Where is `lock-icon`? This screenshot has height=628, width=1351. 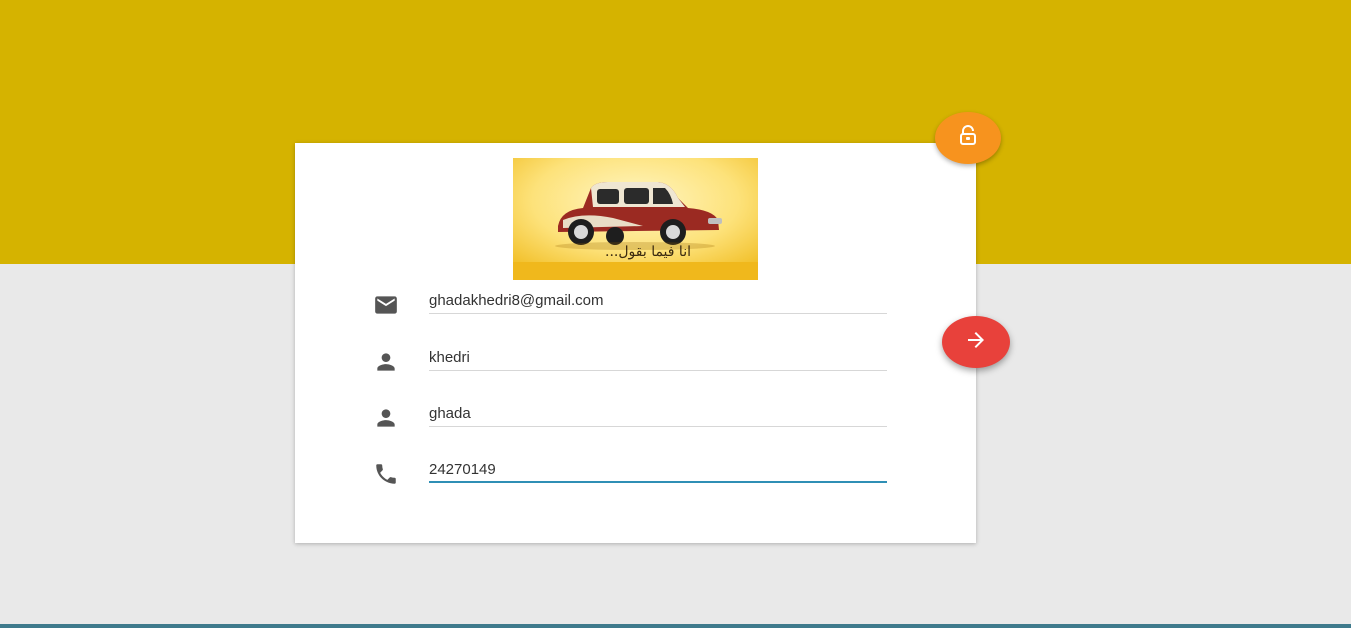 lock-icon is located at coordinates (968, 138).